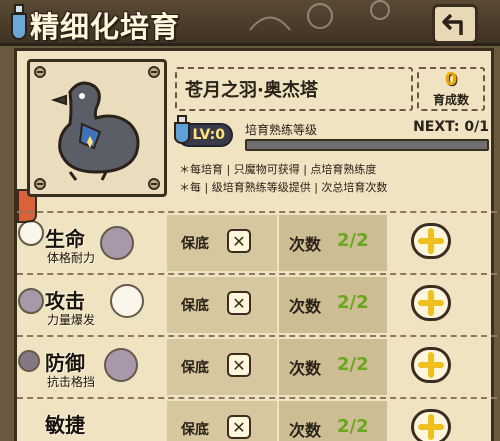  Describe the element at coordinates (257, 365) in the screenshot. I see `stat-row-defense: 防御 抗击格挡 保底 ✕ 次数 2/2` at that location.